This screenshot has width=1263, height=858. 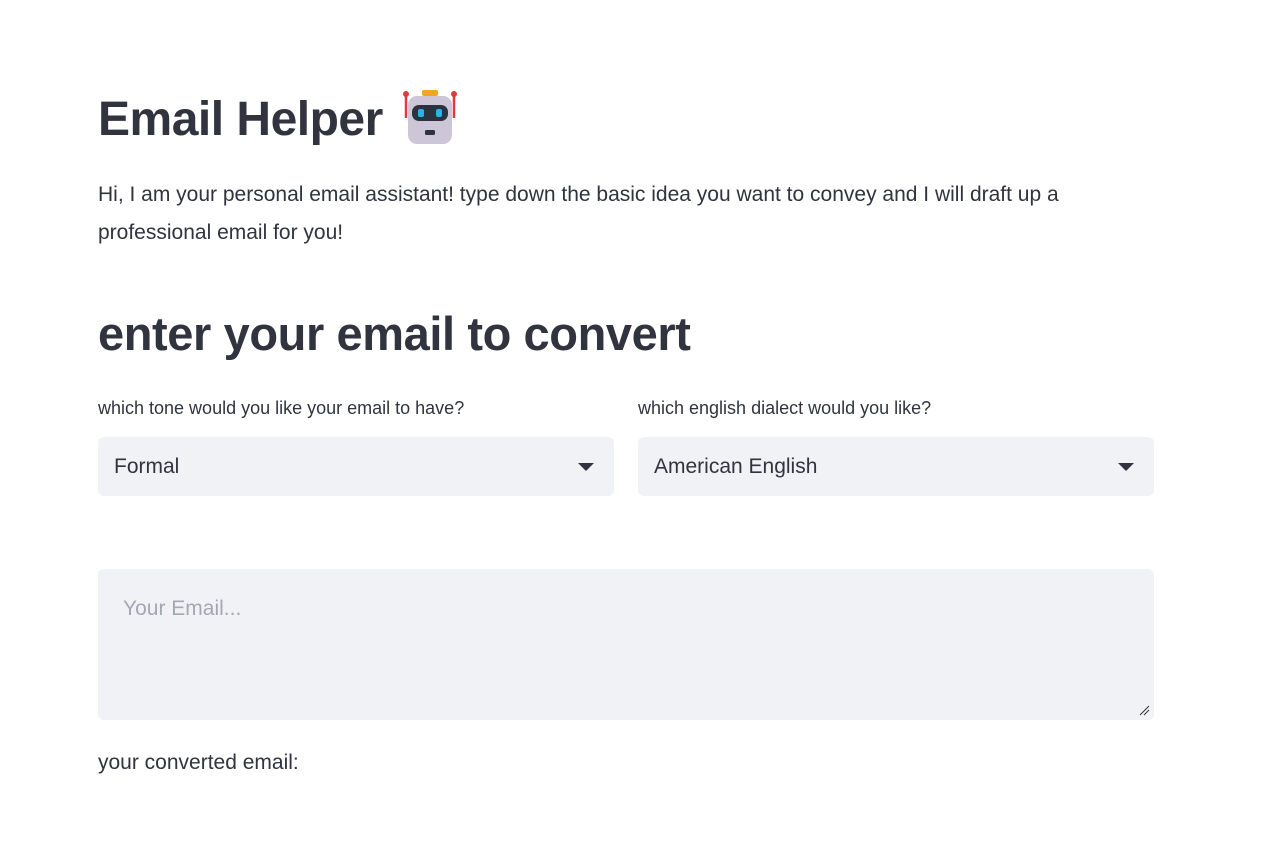 I want to click on robot-icon, so click(x=429, y=117).